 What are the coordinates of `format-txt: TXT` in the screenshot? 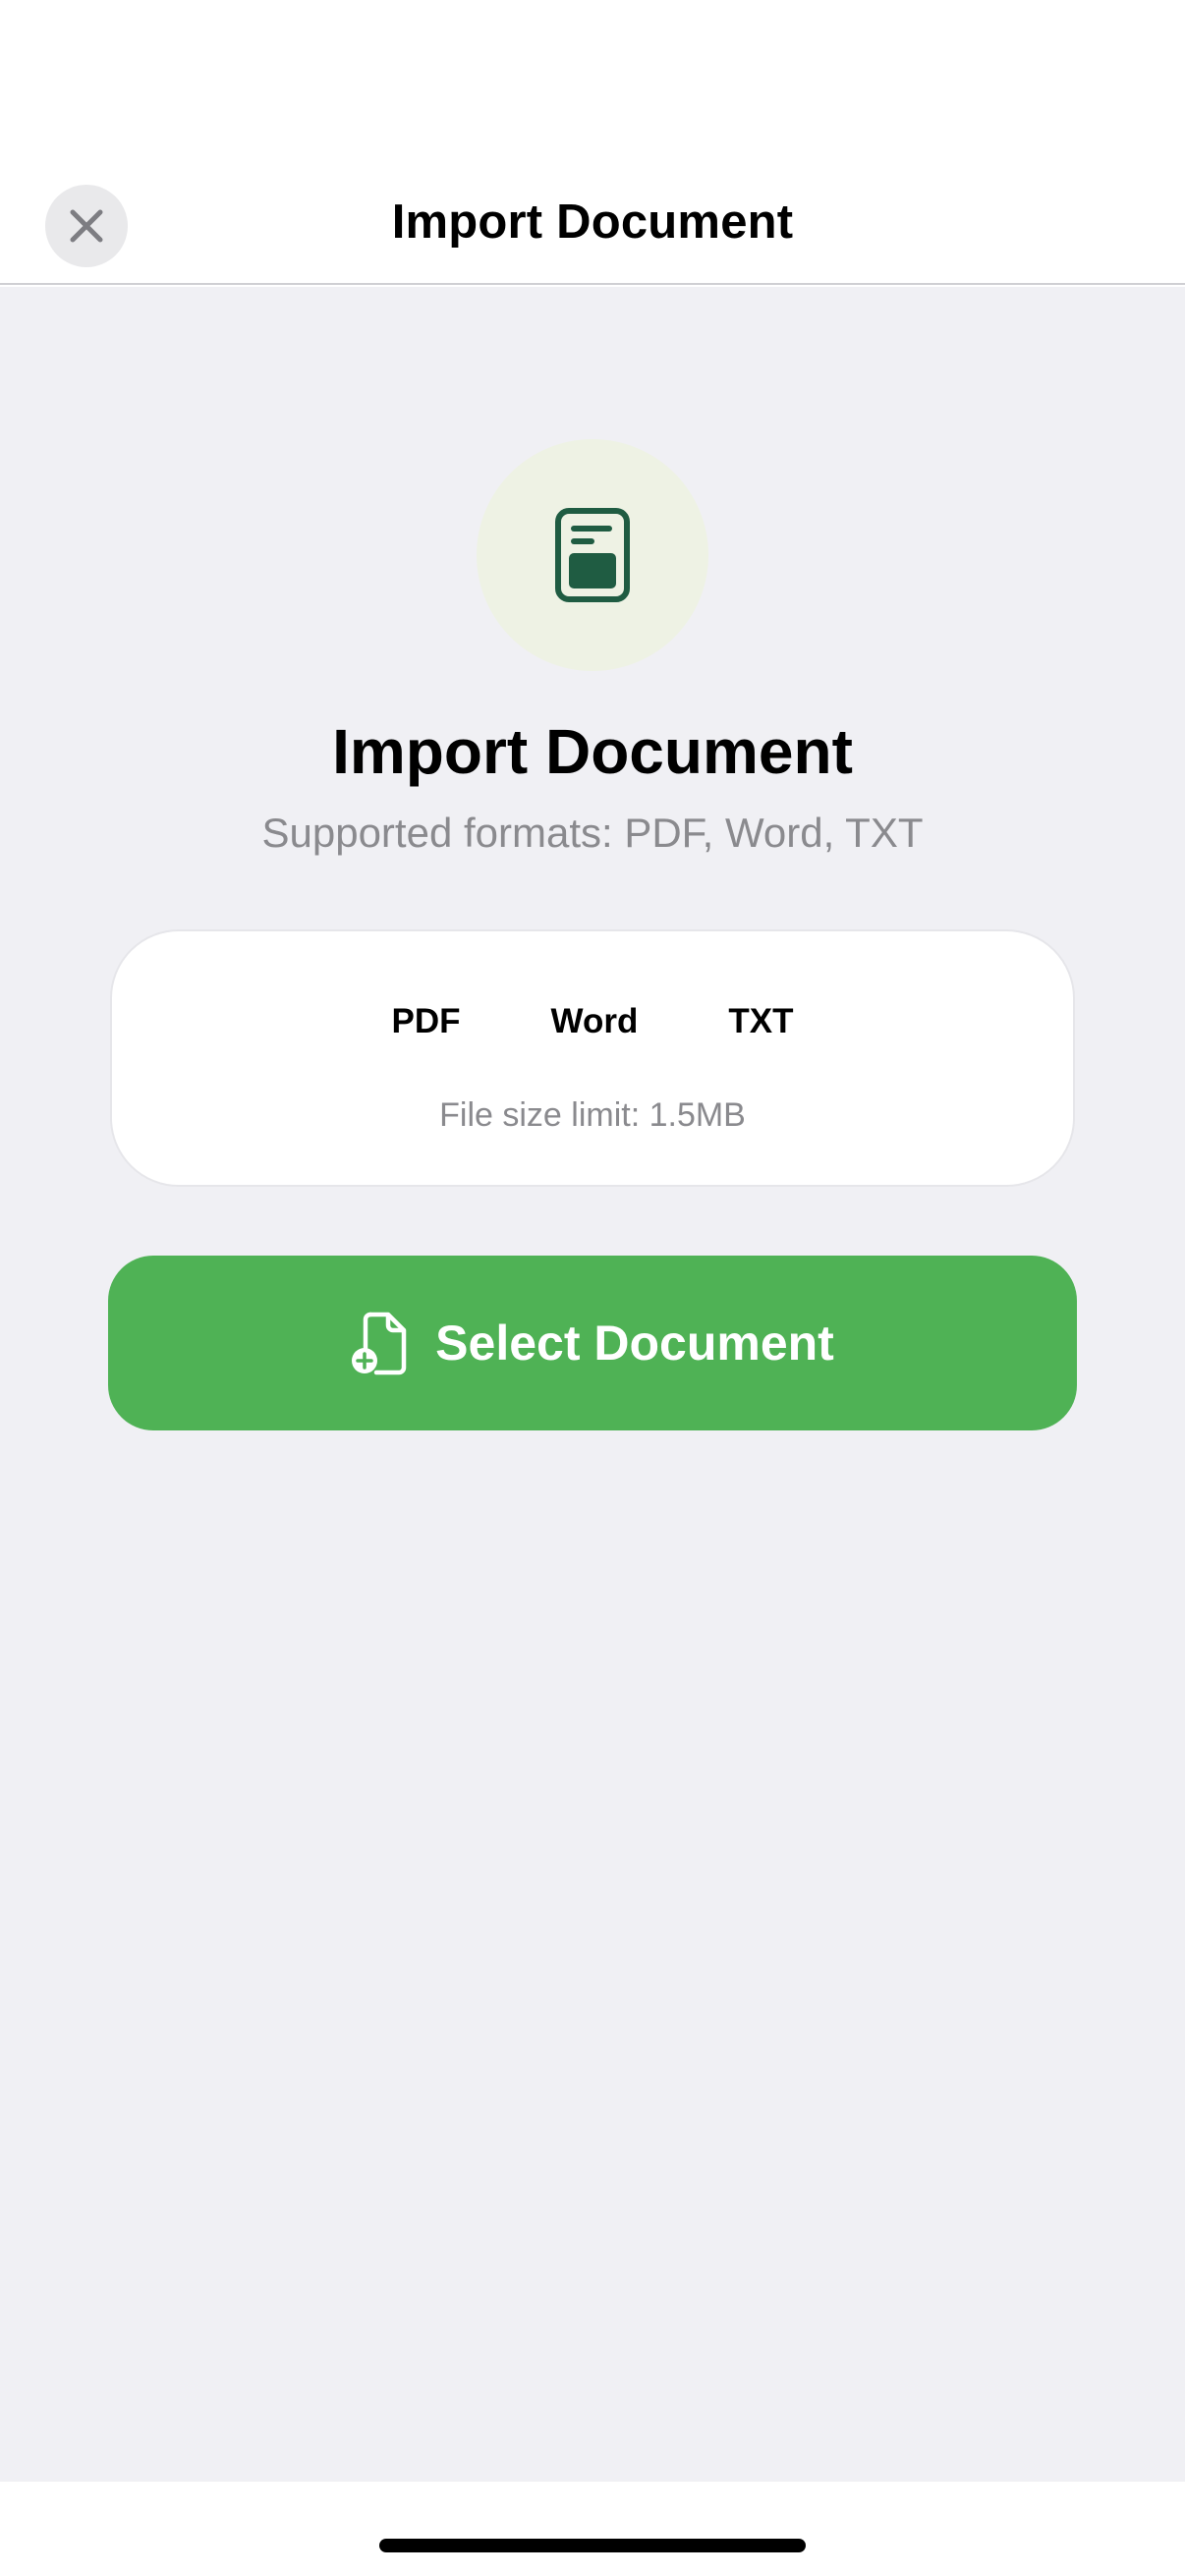 It's located at (761, 1021).